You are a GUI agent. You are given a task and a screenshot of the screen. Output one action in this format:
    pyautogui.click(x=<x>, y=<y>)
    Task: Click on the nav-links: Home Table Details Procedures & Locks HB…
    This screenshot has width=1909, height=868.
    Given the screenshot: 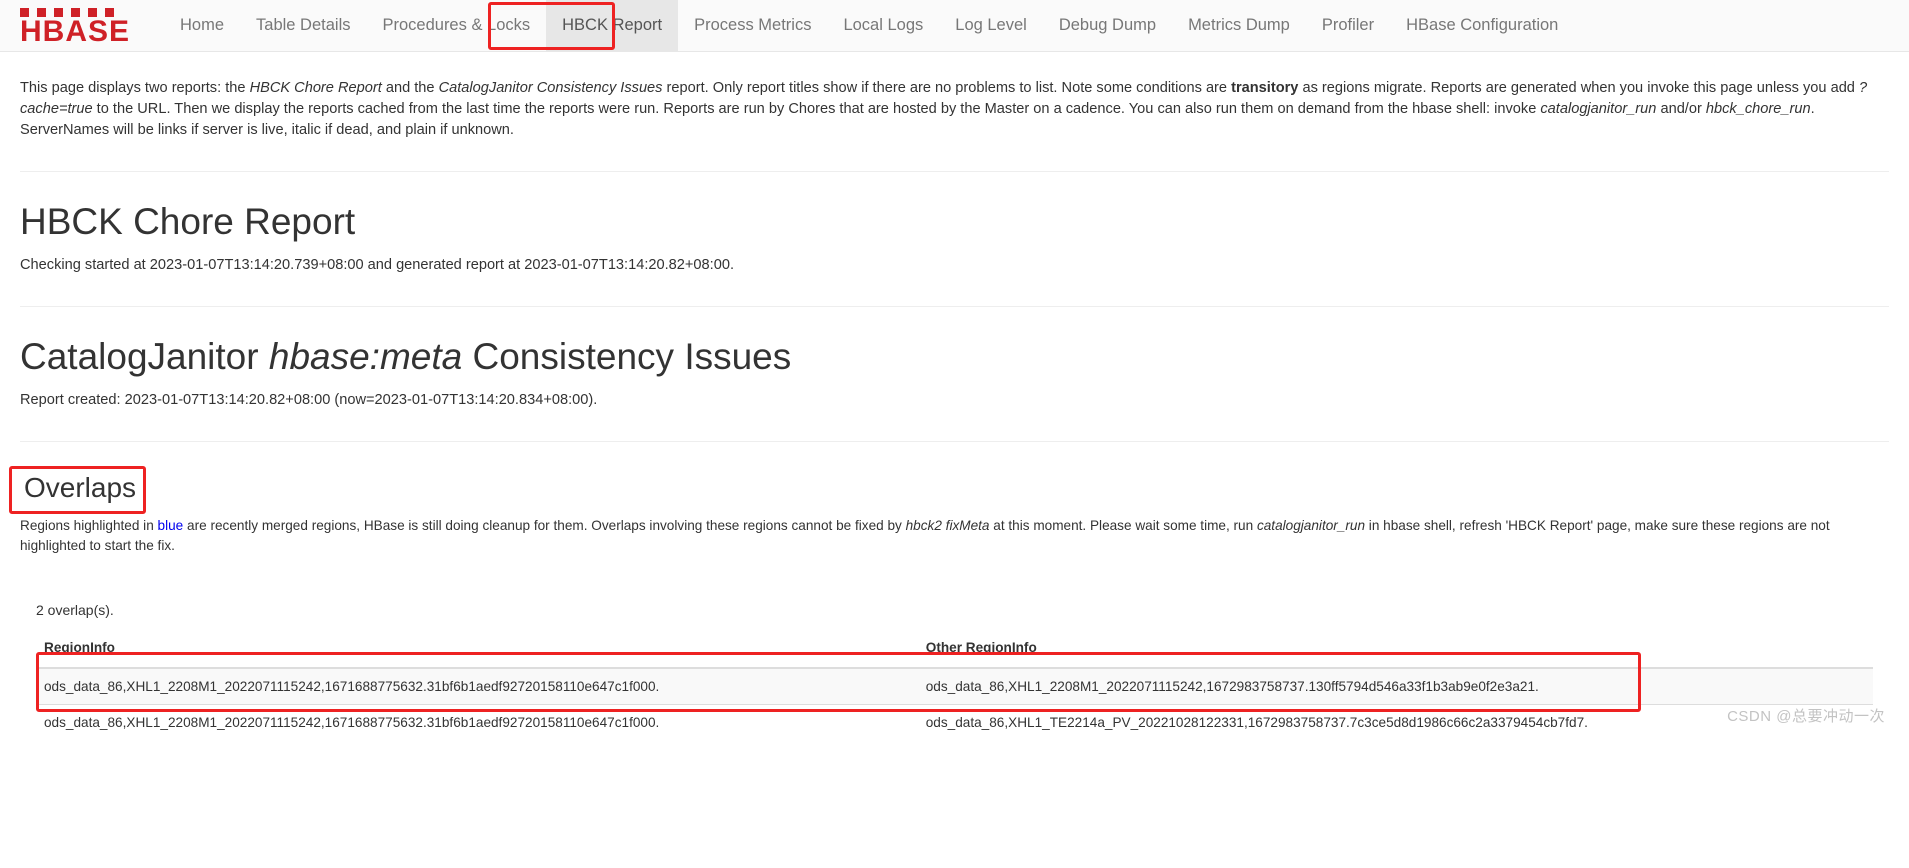 What is the action you would take?
    pyautogui.click(x=869, y=25)
    